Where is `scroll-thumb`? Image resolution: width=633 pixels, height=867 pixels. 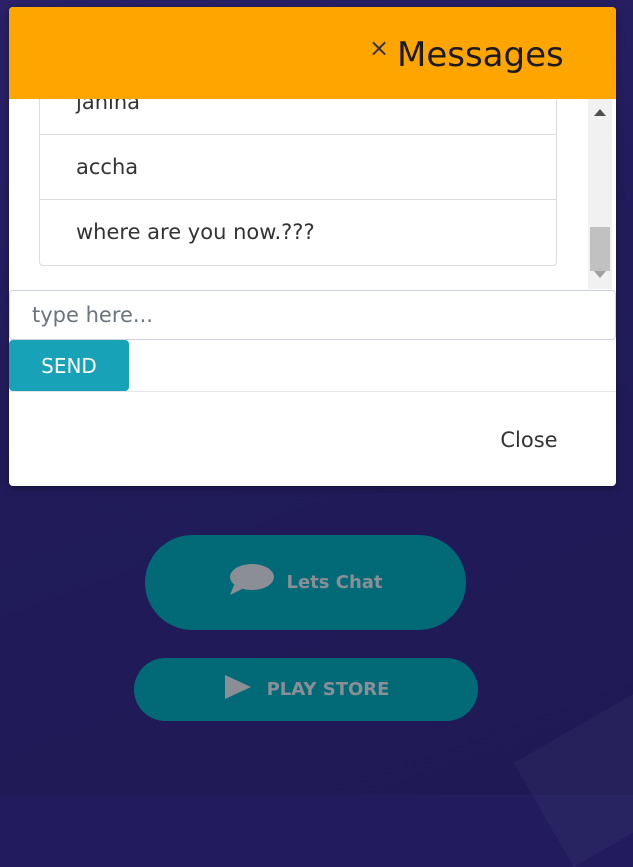 scroll-thumb is located at coordinates (600, 249).